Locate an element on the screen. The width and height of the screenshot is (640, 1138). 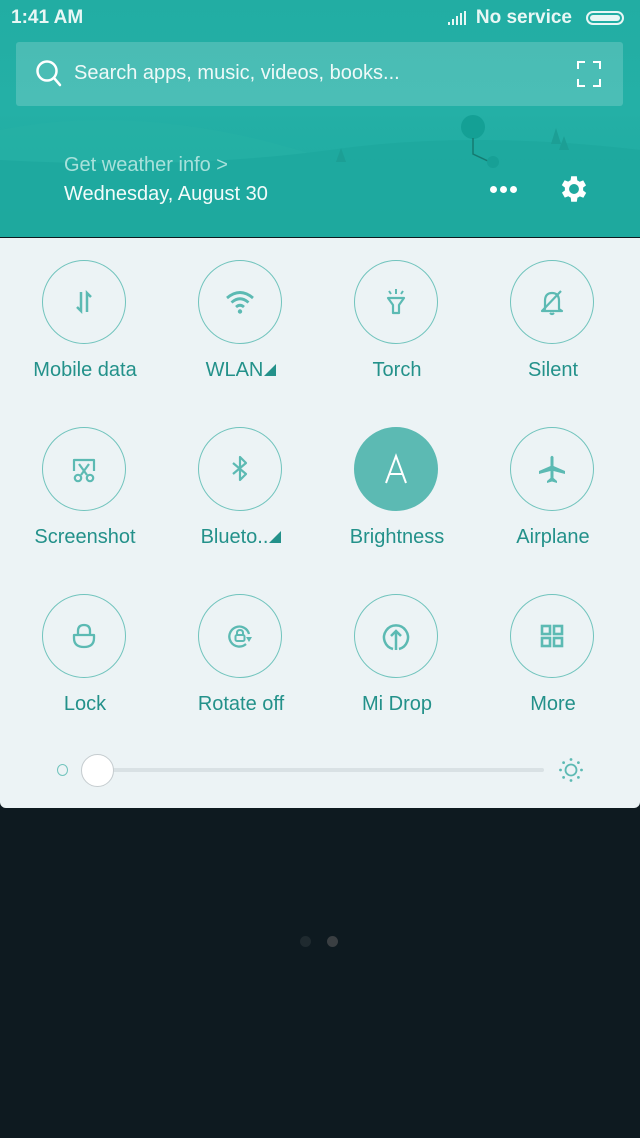
toggle-bluetooth: Blueto.. is located at coordinates (241, 480).